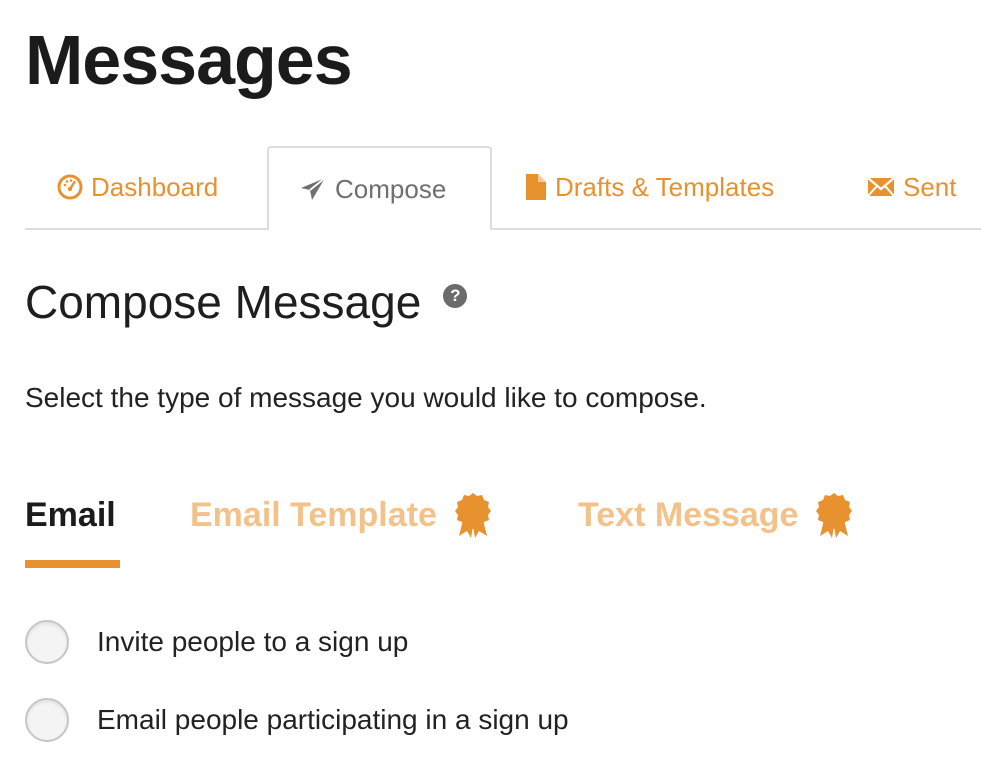 The width and height of the screenshot is (981, 775). I want to click on dashboard-gauge-icon, so click(70, 187).